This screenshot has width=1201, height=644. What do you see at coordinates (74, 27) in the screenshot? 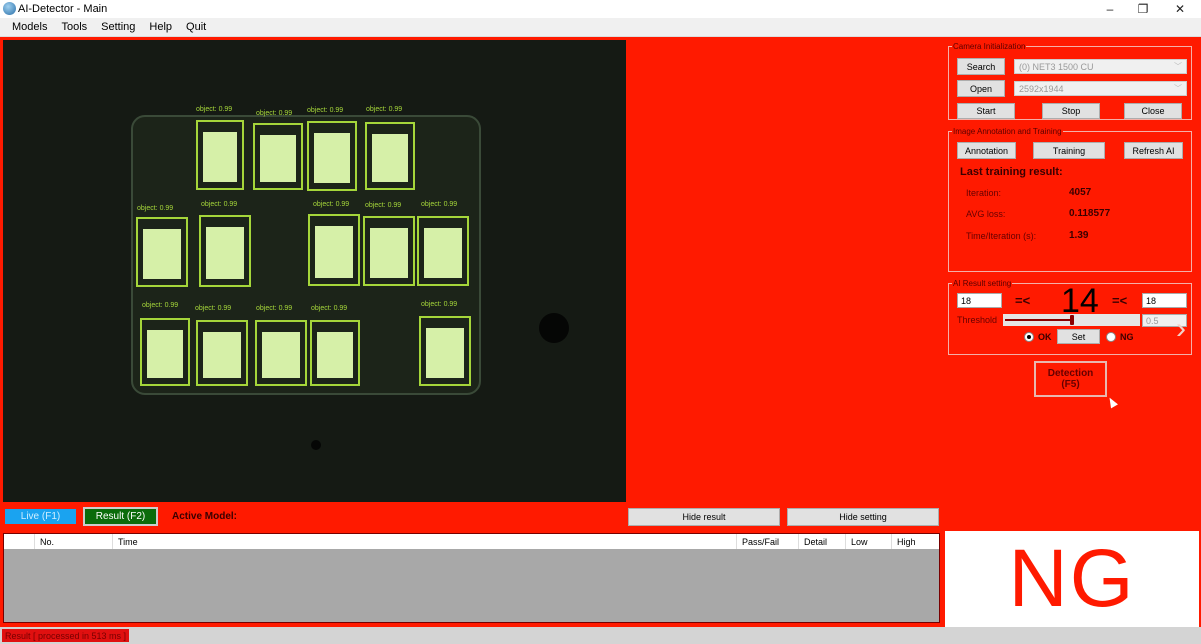
I see `menu-tools: Tools` at bounding box center [74, 27].